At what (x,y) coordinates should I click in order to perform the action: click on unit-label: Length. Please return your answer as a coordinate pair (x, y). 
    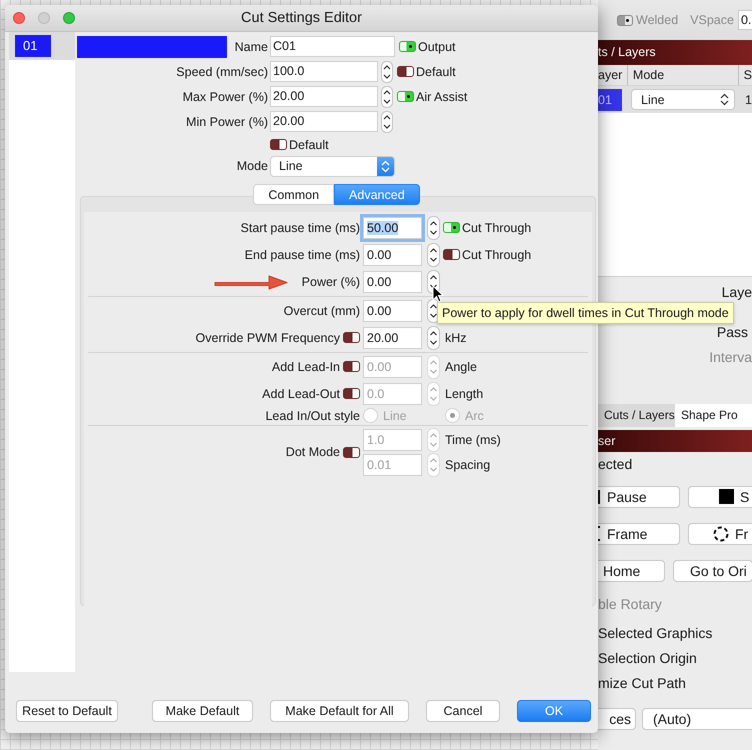
    Looking at the image, I should click on (464, 393).